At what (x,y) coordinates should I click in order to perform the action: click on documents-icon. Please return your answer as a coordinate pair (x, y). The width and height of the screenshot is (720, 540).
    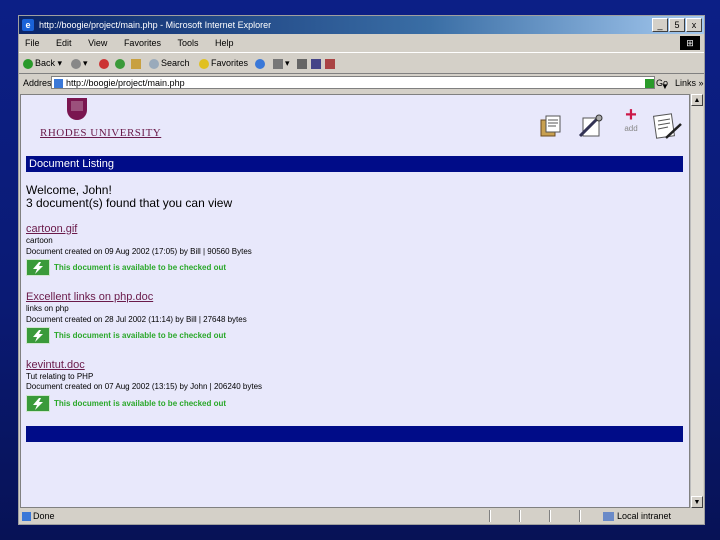
    Looking at the image, I should click on (551, 126).